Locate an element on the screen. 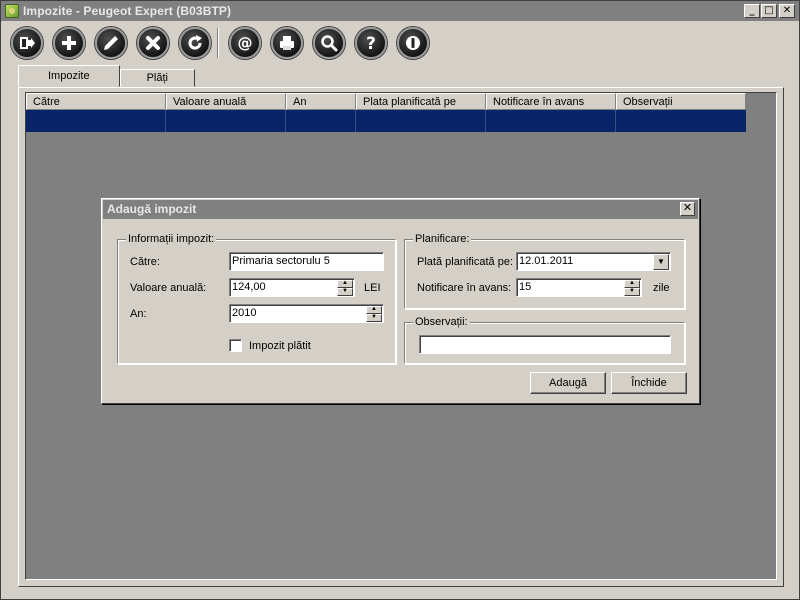 This screenshot has width=800, height=600. notificare-stepper: 15 ▲ ▼ is located at coordinates (579, 287).